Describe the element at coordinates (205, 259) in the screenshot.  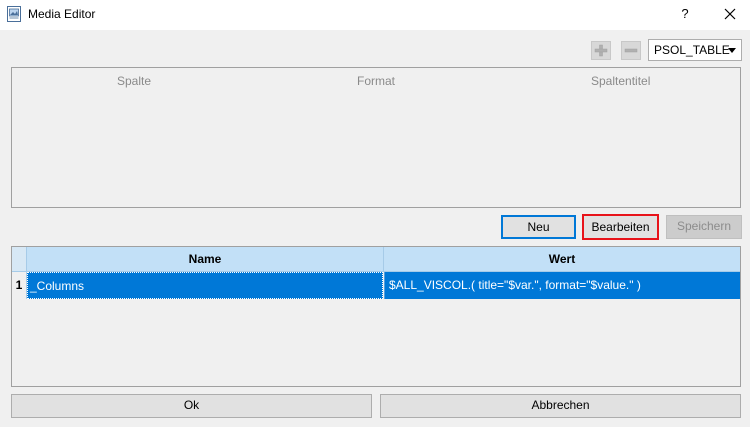
I see `column-header-name: Name` at that location.